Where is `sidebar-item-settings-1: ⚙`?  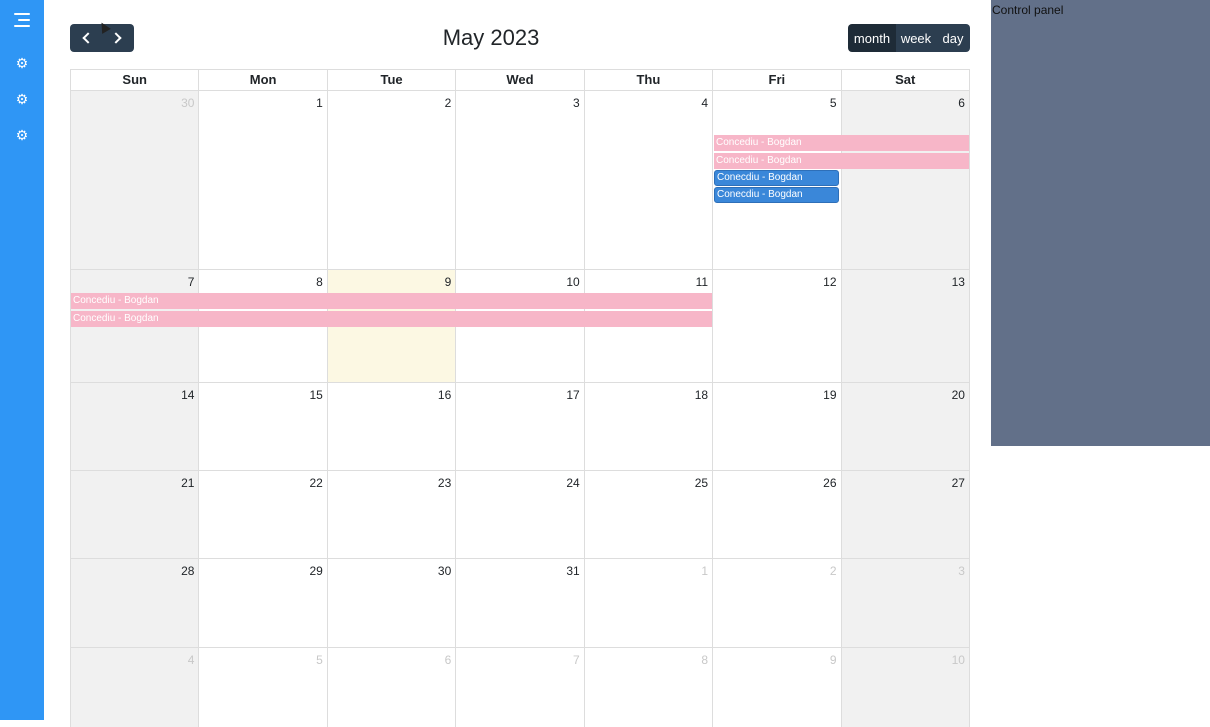 sidebar-item-settings-1: ⚙ is located at coordinates (22, 63).